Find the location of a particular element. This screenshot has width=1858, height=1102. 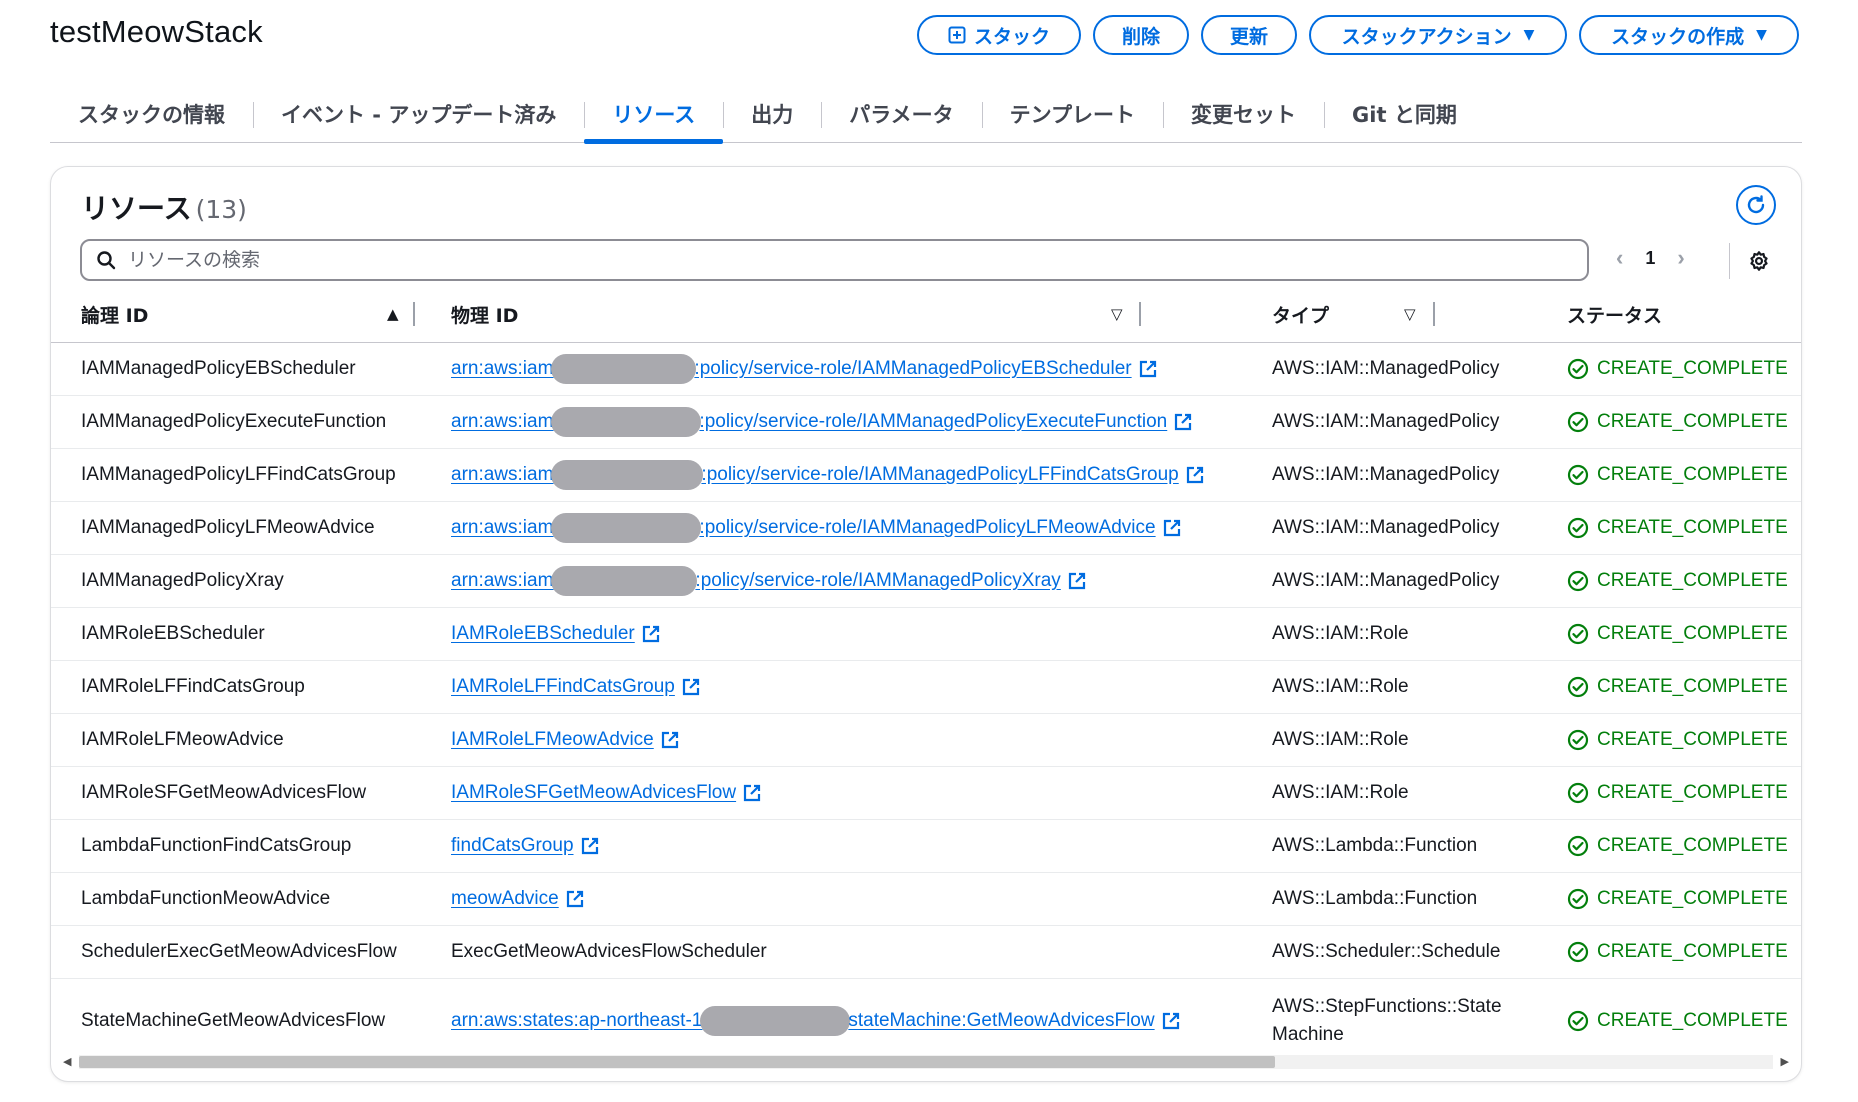

physical-id-link: IAMRoleLFMeowAdvice is located at coordinates (552, 740).